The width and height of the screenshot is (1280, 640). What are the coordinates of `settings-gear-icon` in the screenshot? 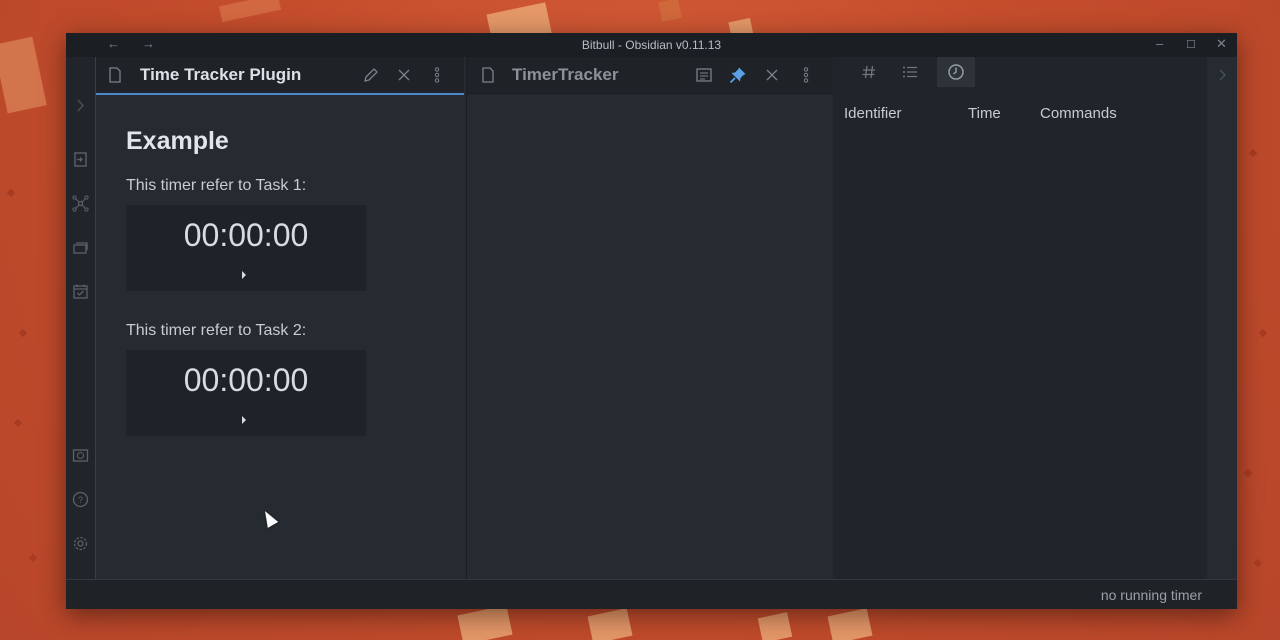 It's located at (80, 543).